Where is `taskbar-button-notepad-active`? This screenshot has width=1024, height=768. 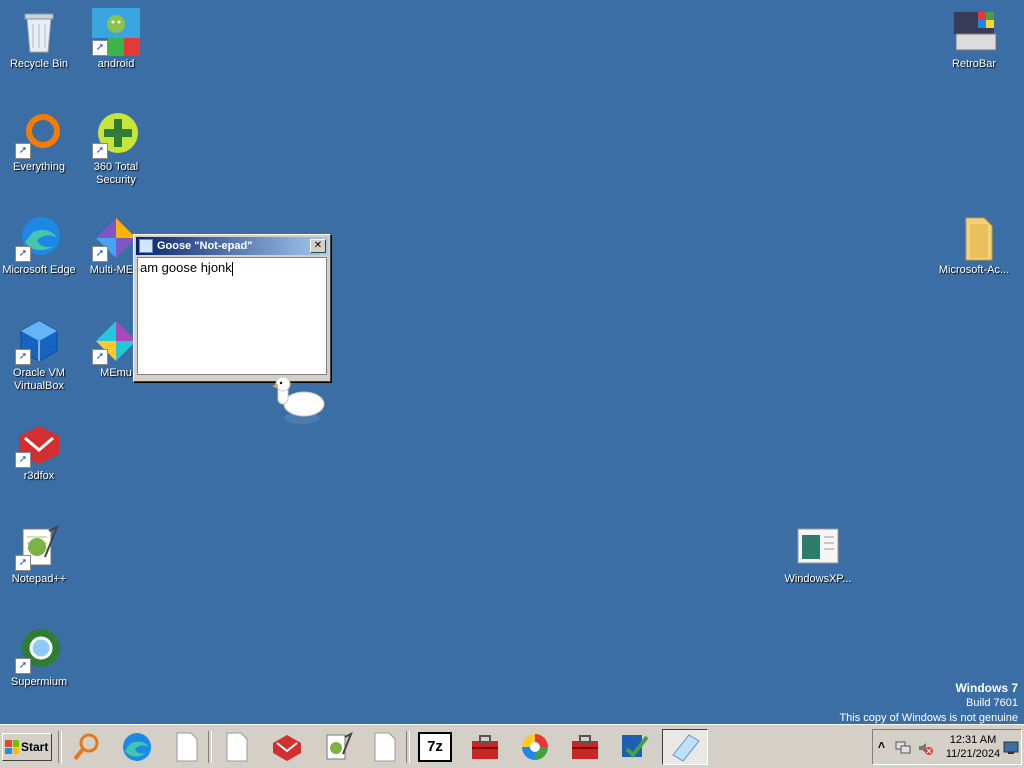
taskbar-button-notepad-active is located at coordinates (685, 747).